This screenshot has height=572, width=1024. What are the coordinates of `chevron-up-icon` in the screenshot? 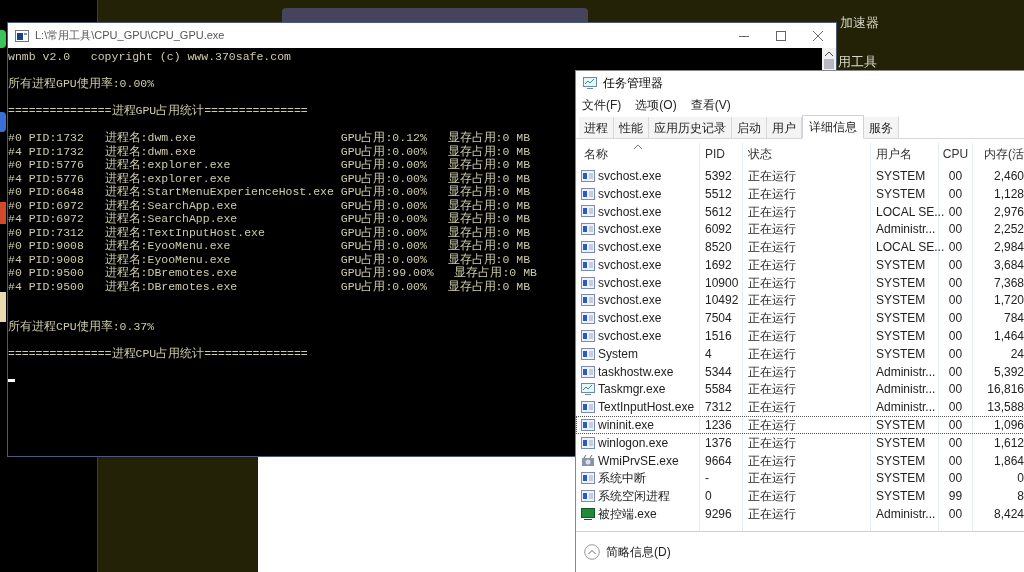 It's located at (592, 552).